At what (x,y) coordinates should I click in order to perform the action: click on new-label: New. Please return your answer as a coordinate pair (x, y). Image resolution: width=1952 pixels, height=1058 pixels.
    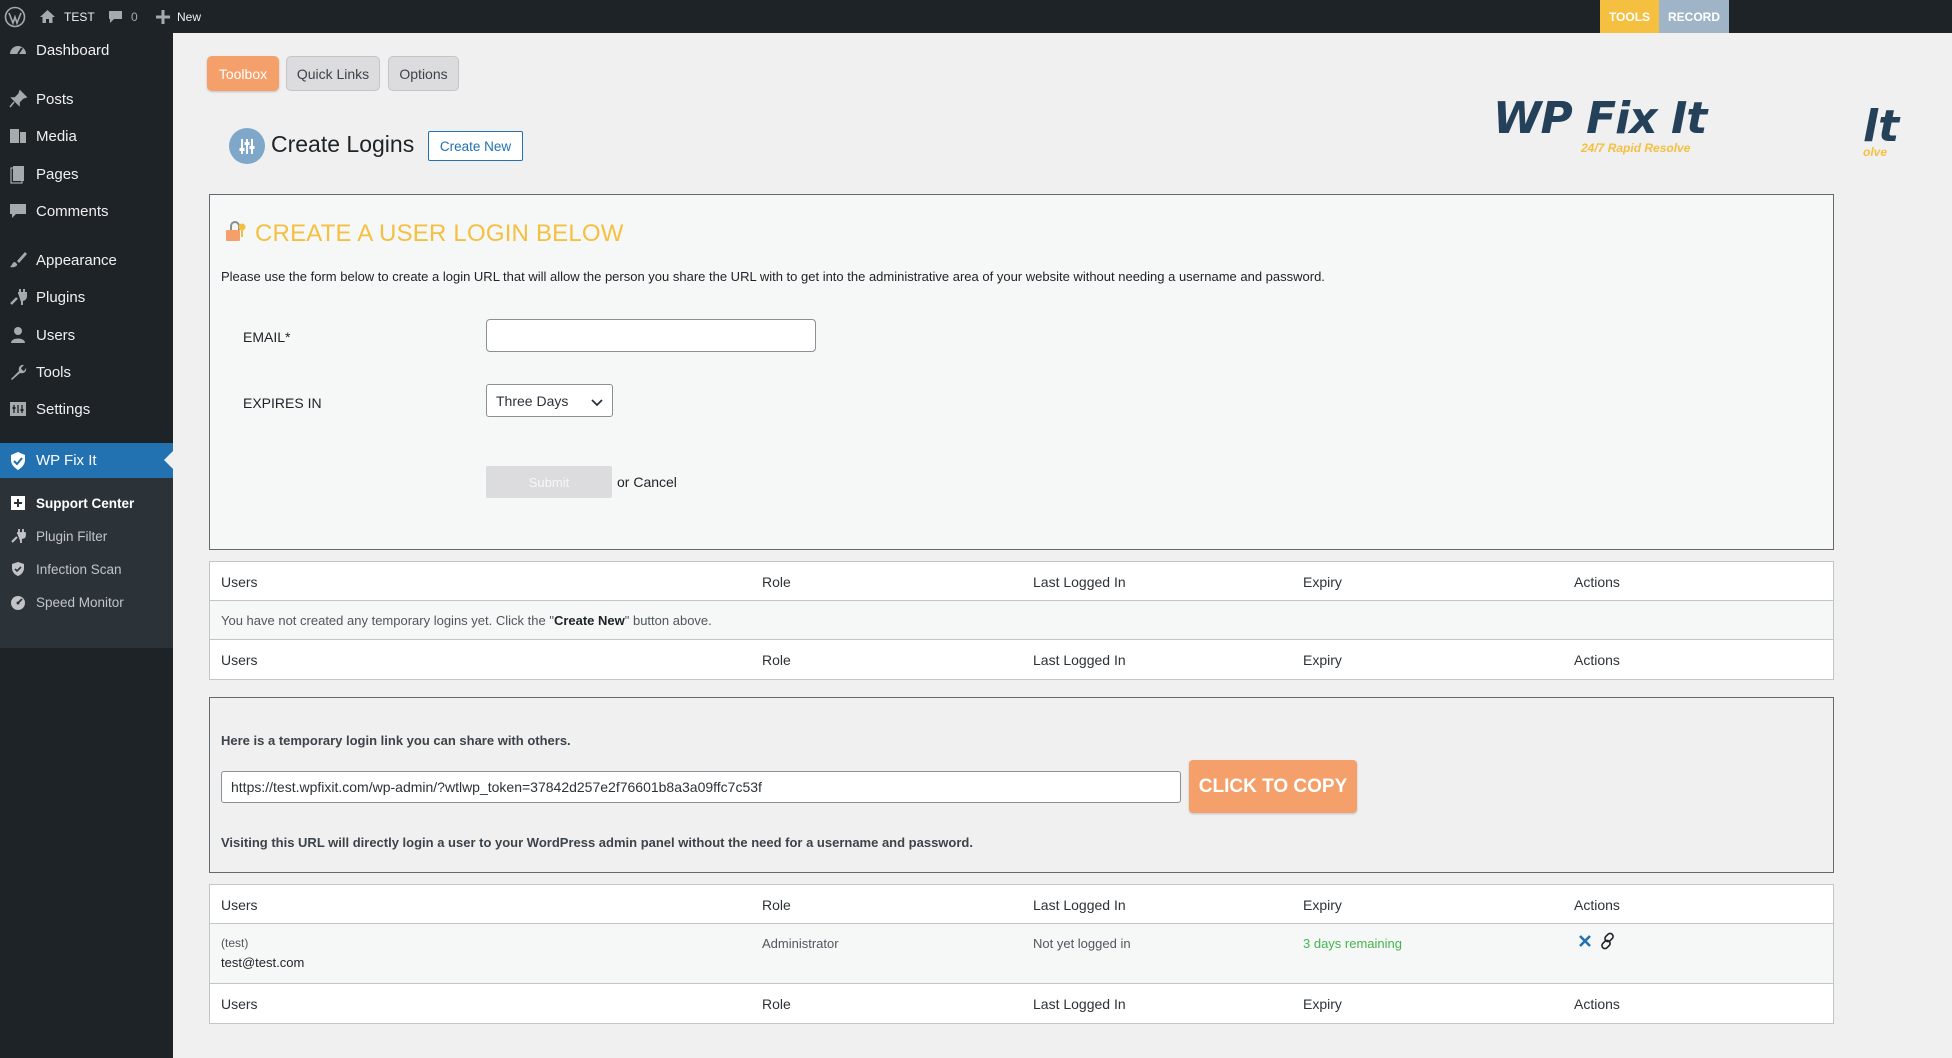
    Looking at the image, I should click on (189, 16).